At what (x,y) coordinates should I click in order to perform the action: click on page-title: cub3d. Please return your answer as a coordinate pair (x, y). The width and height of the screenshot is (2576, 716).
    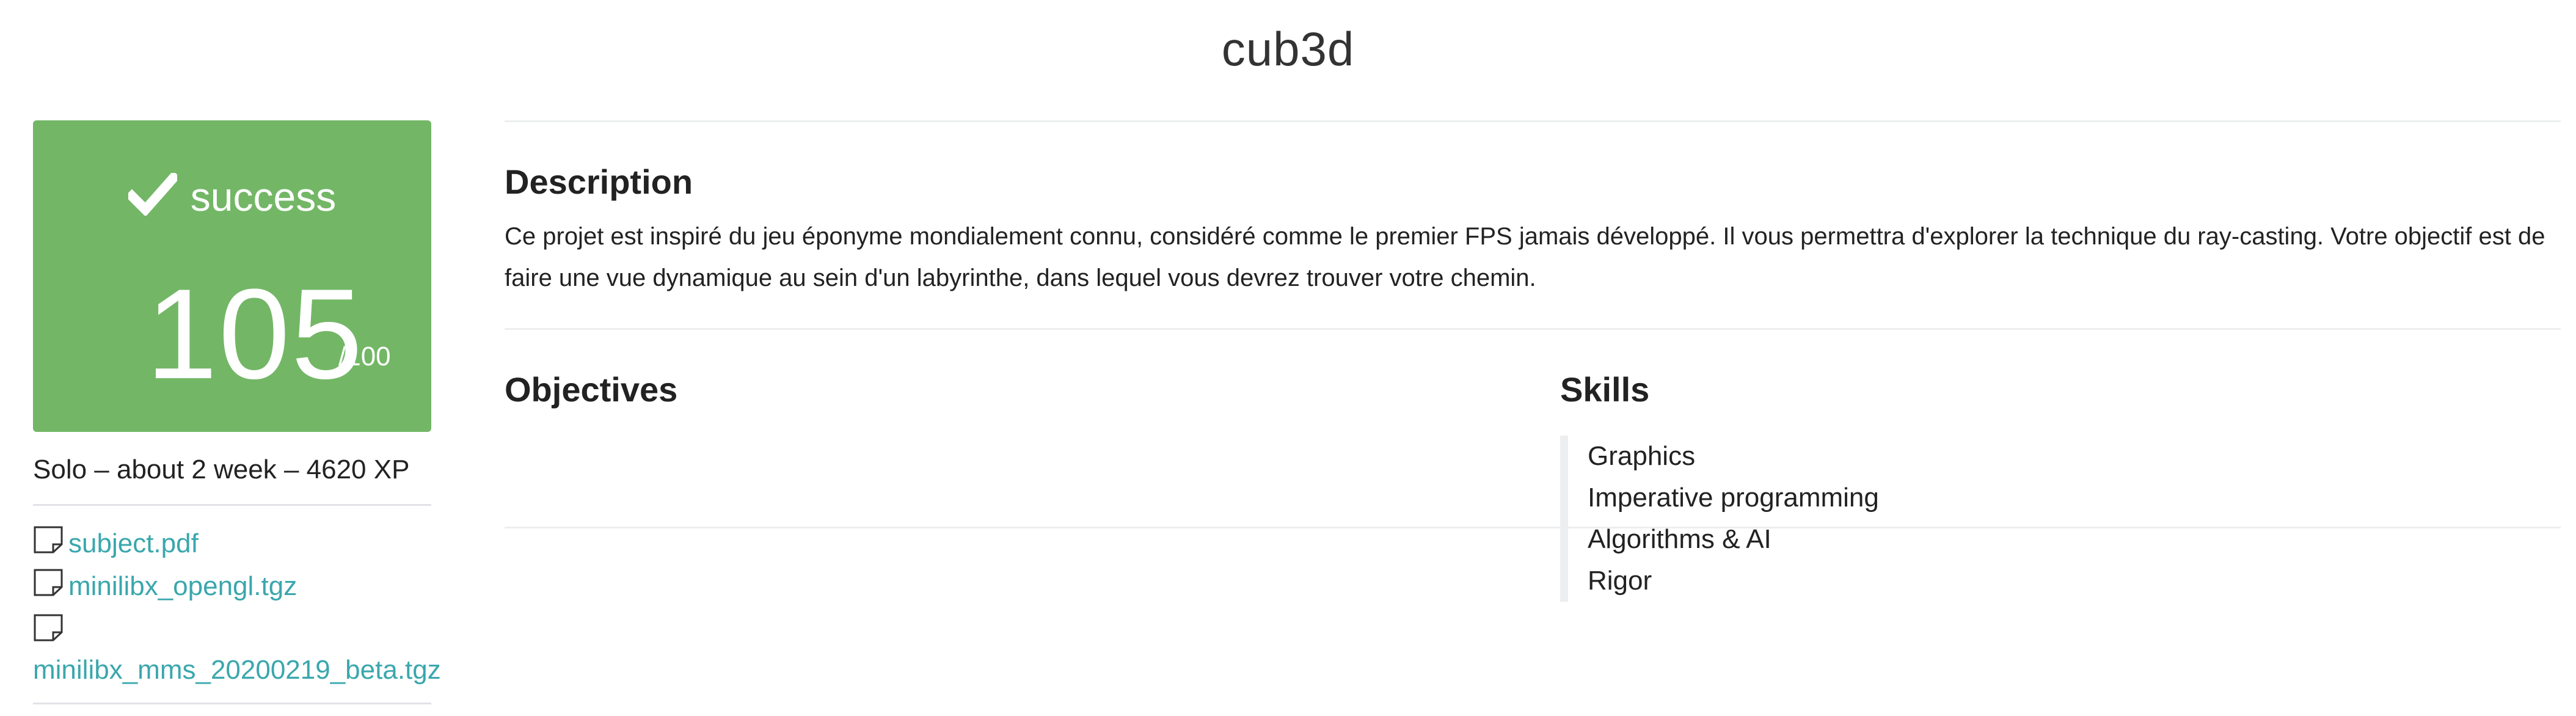
    Looking at the image, I should click on (1288, 49).